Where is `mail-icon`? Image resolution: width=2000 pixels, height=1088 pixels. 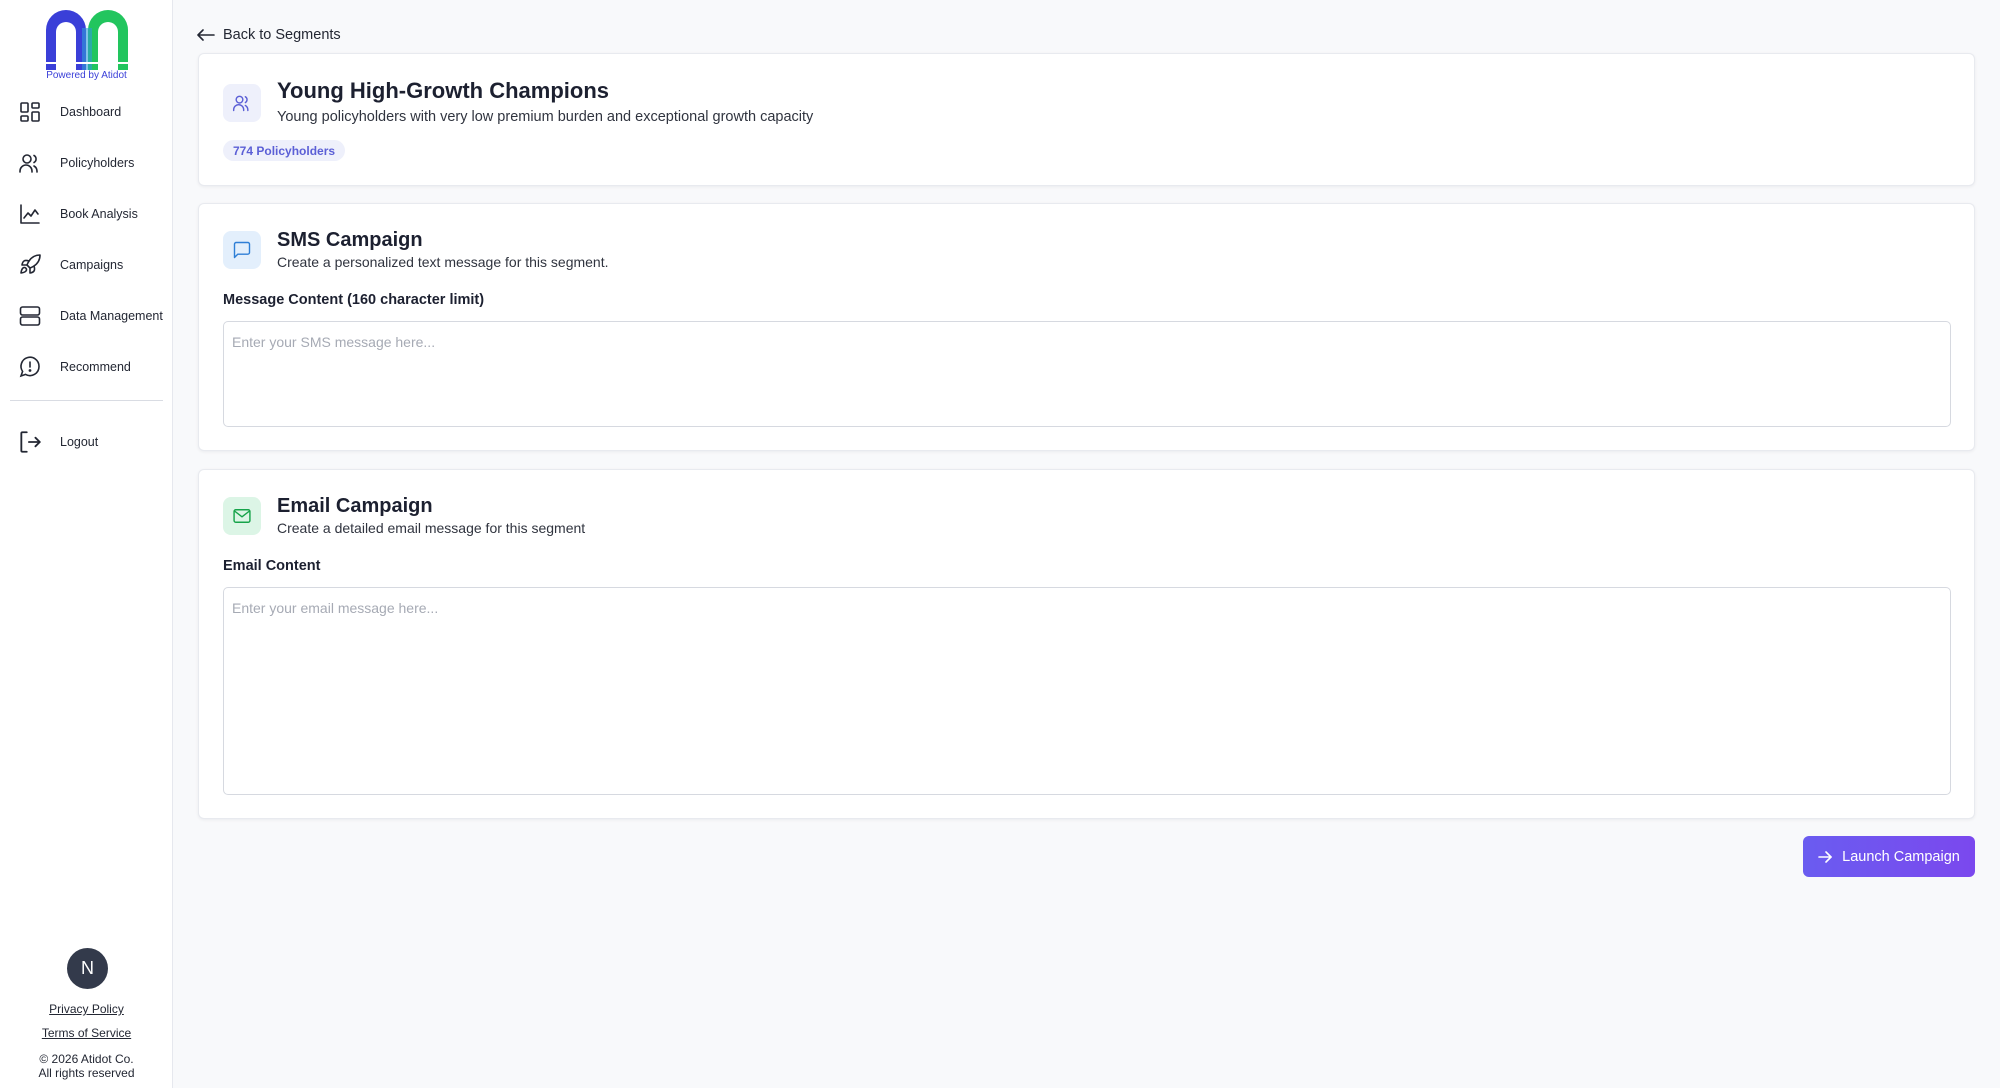
mail-icon is located at coordinates (242, 516).